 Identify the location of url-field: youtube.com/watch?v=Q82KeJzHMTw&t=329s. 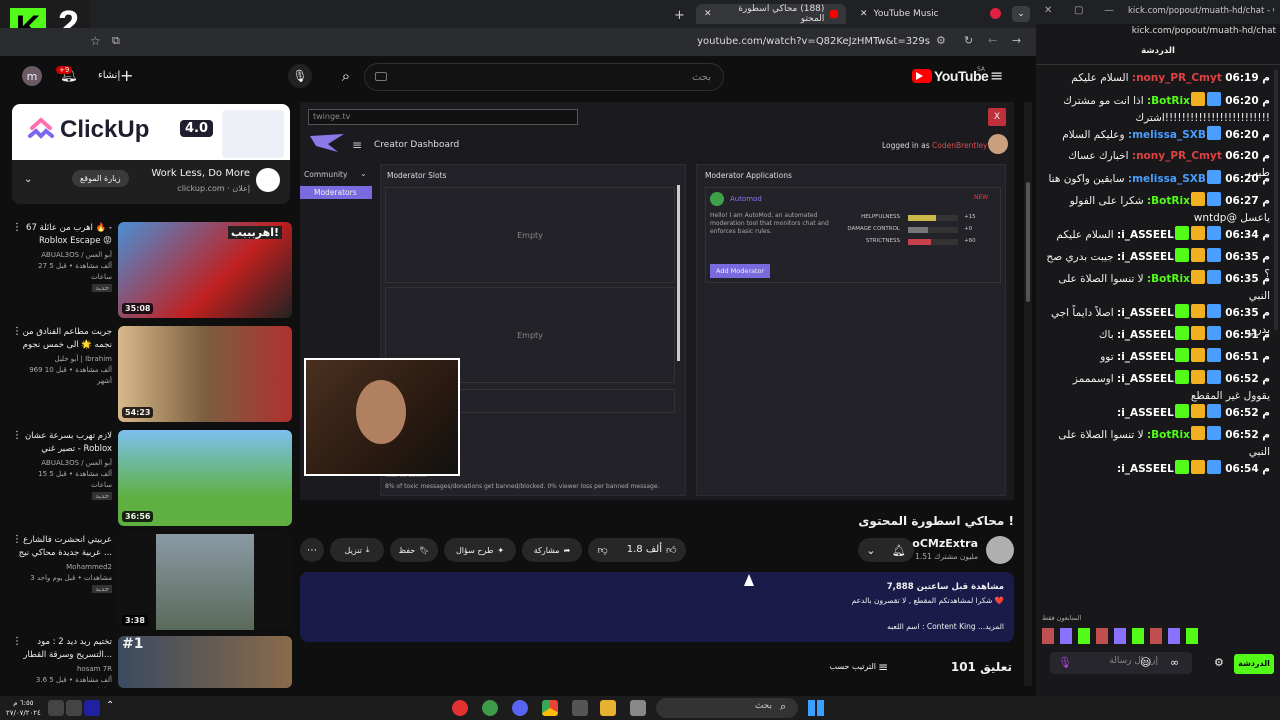
(765, 41).